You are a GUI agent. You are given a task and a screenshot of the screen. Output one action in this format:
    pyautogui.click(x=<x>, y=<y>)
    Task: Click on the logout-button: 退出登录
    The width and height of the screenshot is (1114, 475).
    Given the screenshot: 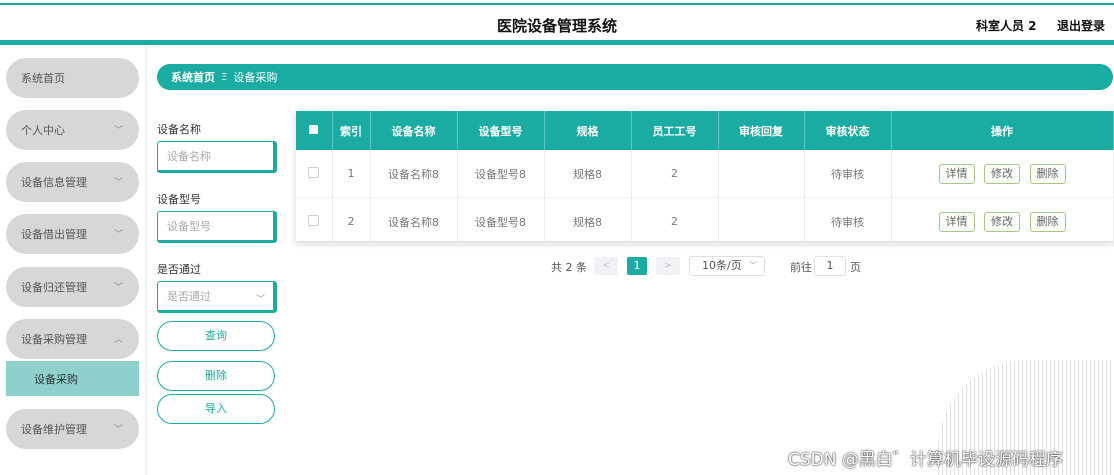 What is the action you would take?
    pyautogui.click(x=1081, y=25)
    